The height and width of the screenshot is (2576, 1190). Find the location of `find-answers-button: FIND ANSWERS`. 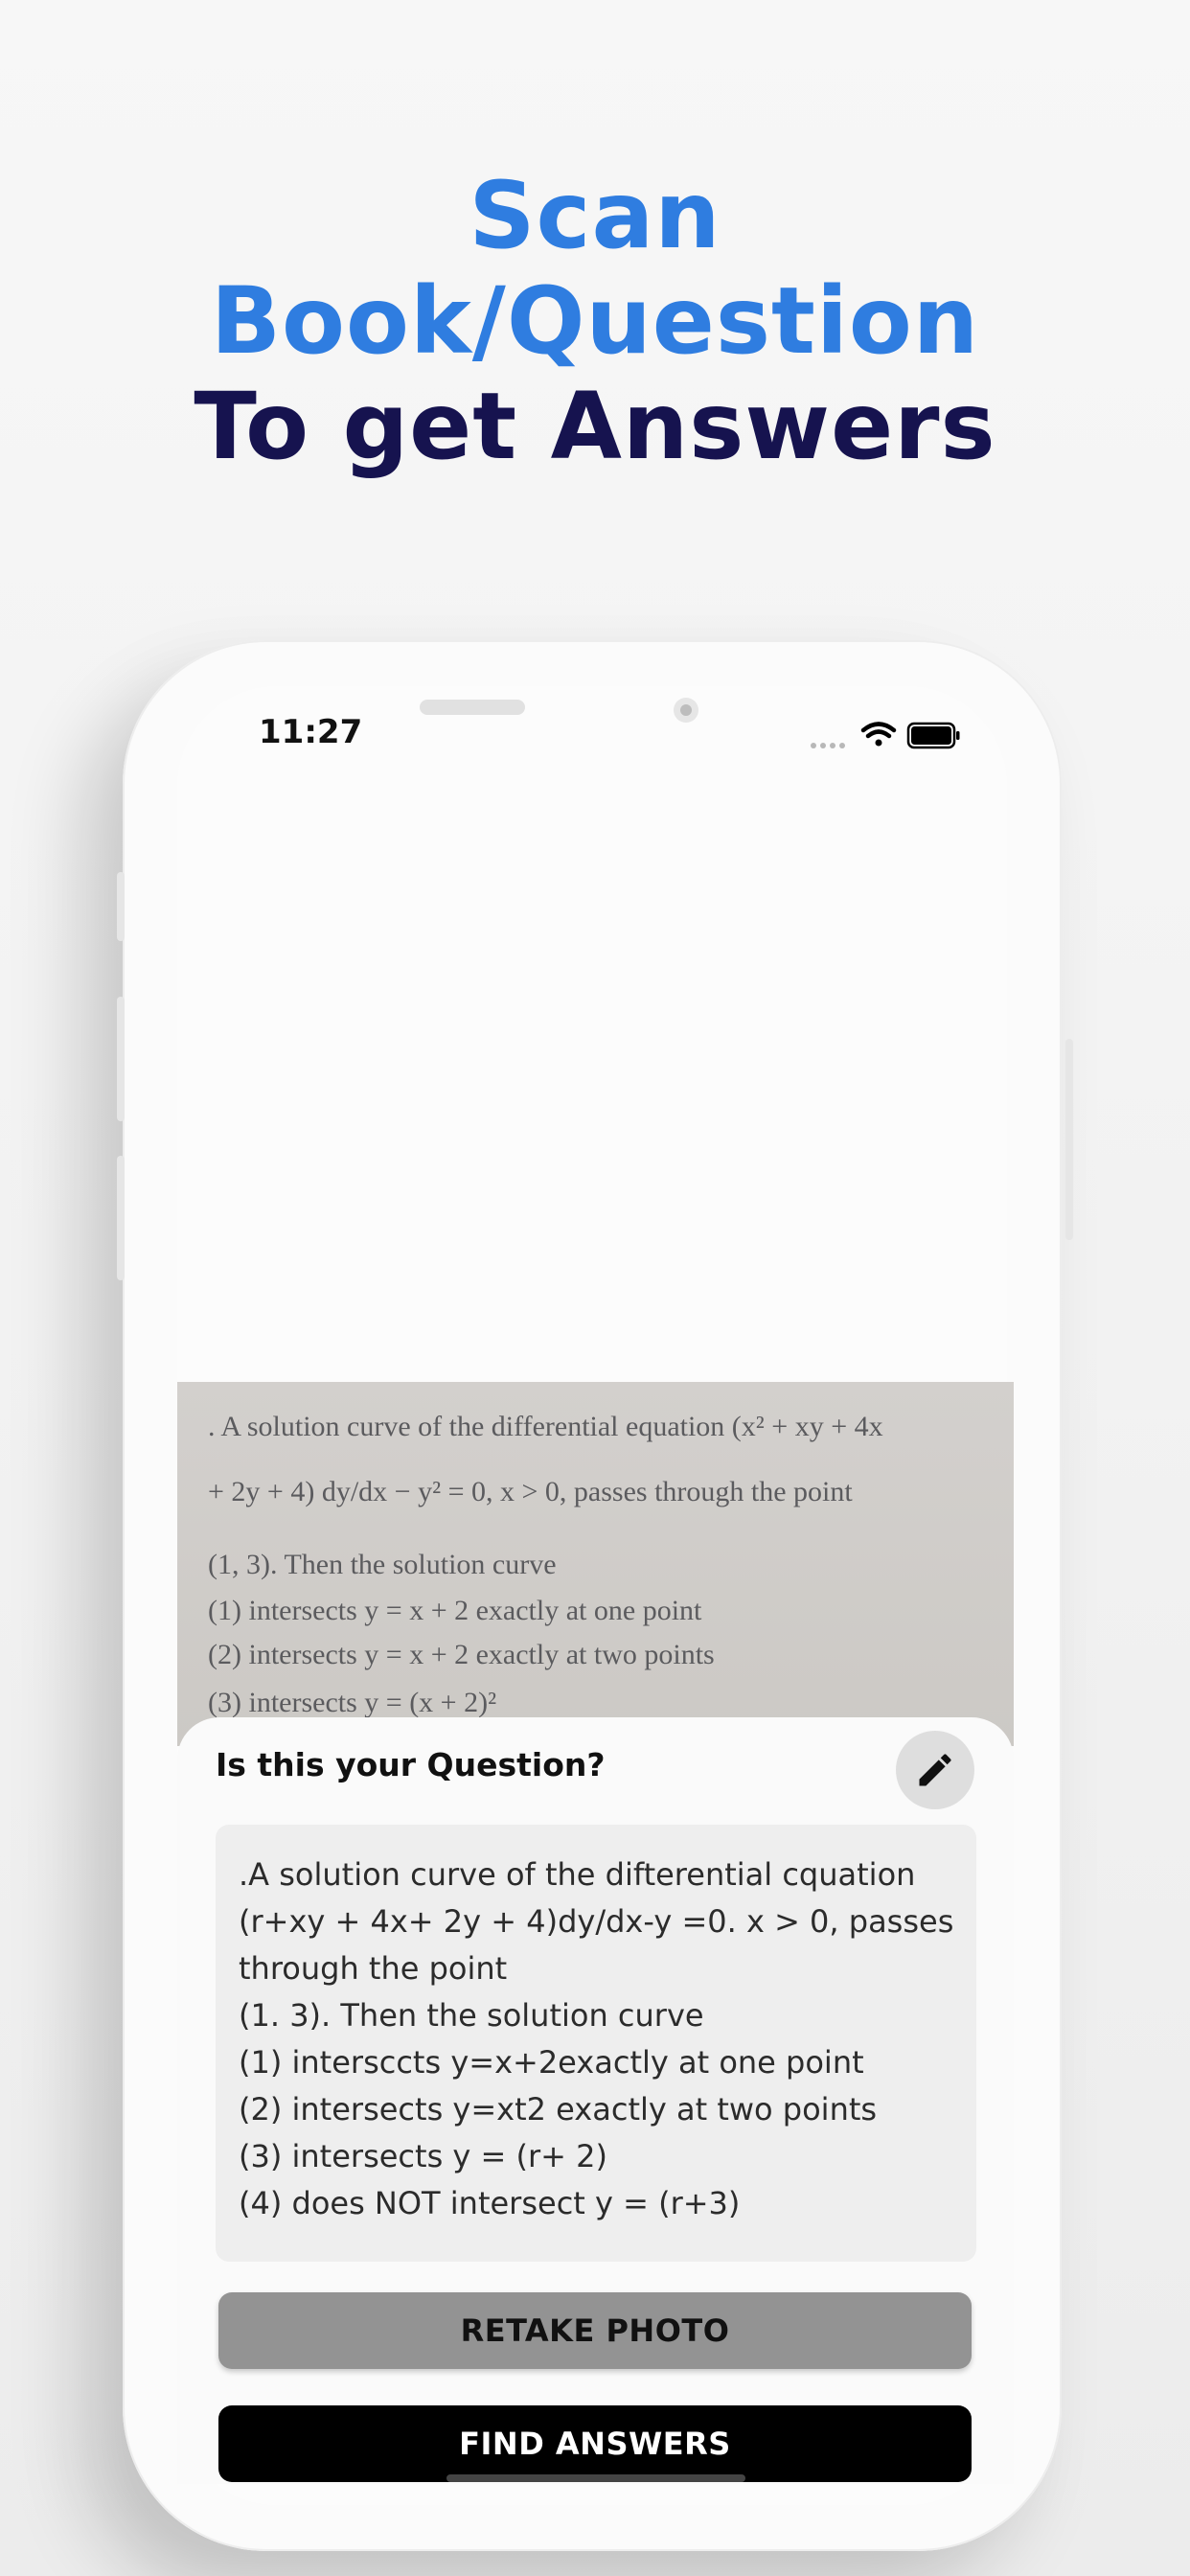

find-answers-button: FIND ANSWERS is located at coordinates (595, 2443).